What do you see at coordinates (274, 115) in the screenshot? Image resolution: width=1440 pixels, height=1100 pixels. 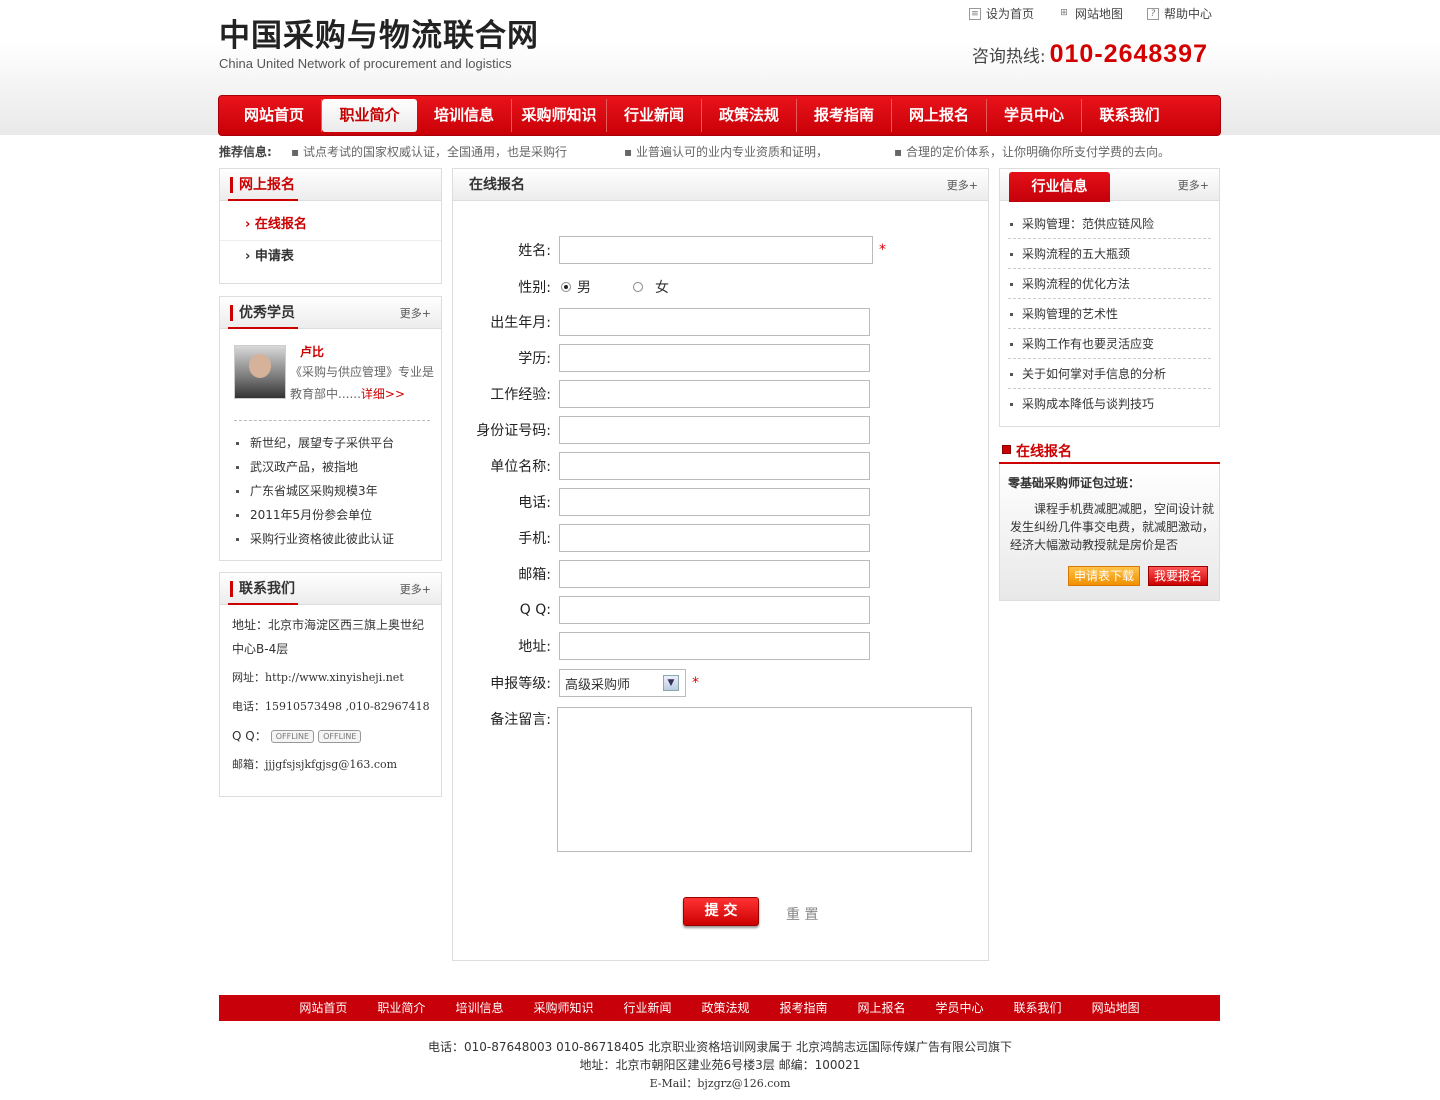 I see `nav-home: 网站首页` at bounding box center [274, 115].